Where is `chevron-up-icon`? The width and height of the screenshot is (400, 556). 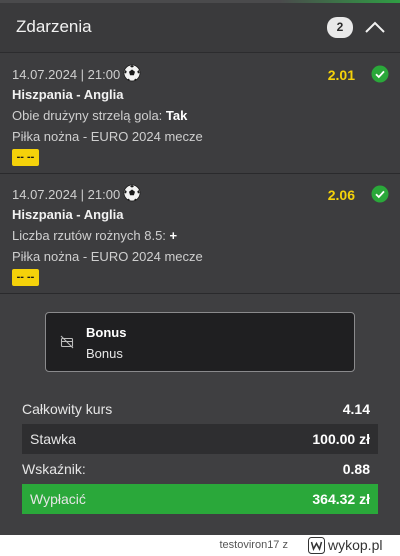
chevron-up-icon is located at coordinates (375, 27).